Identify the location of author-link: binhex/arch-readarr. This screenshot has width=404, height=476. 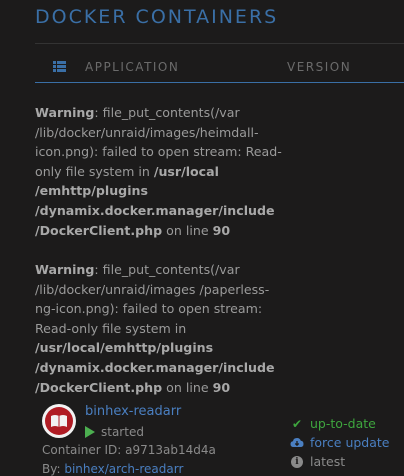
(123, 469).